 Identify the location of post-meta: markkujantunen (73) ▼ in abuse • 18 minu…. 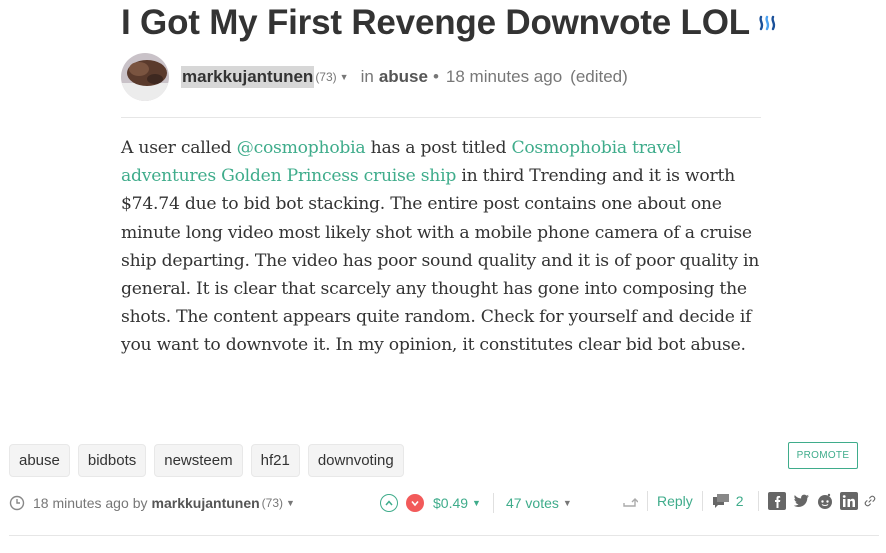
(404, 77).